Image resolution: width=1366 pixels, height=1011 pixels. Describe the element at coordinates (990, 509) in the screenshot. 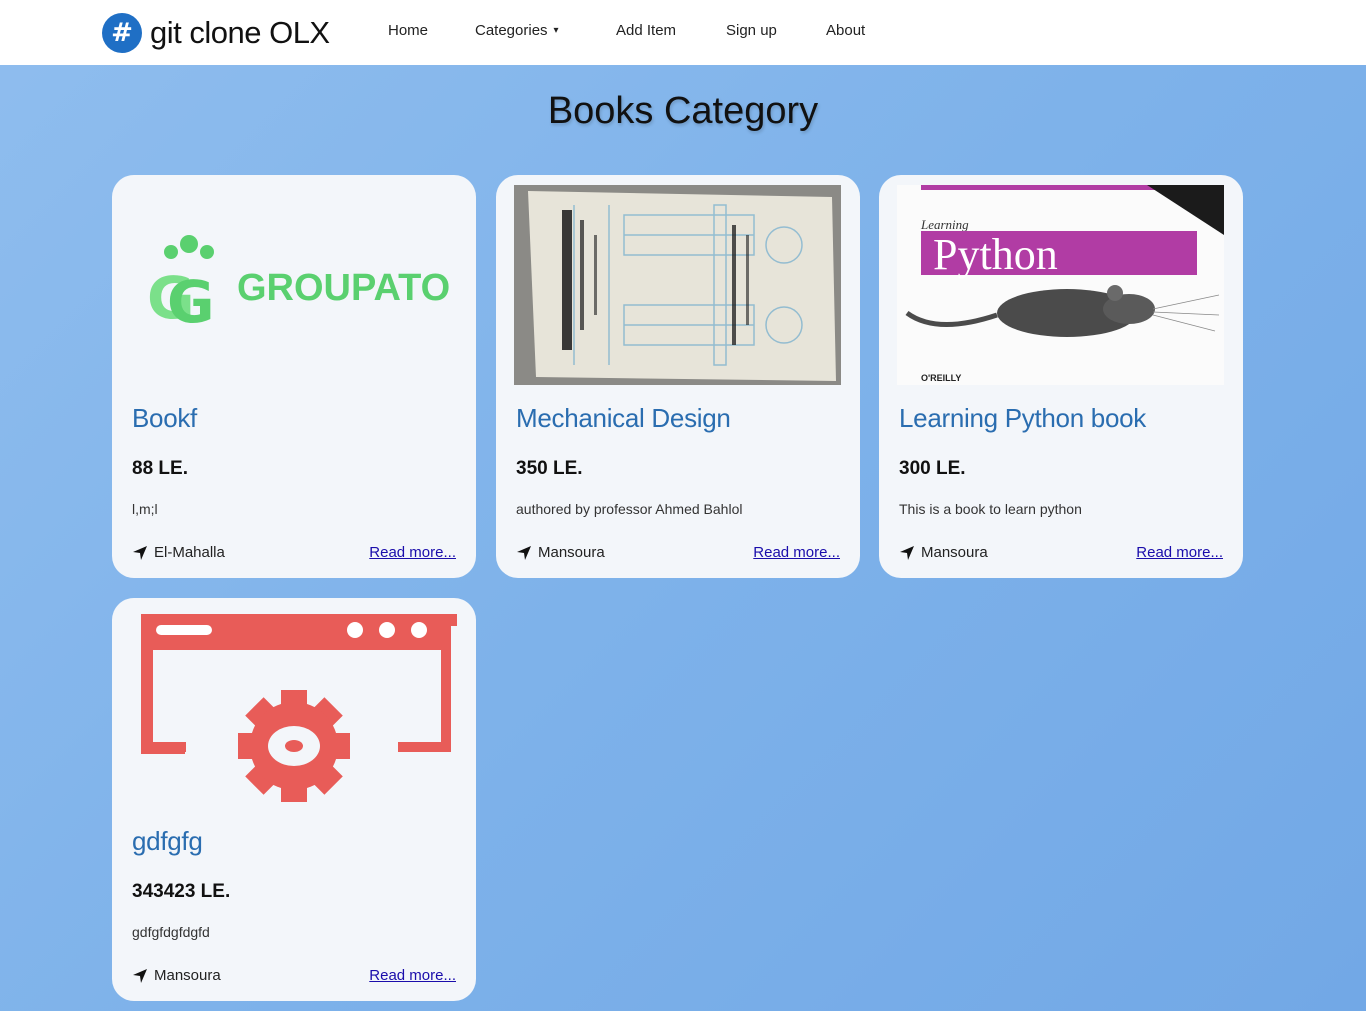

I see `product-description: This is a book to learn python` at that location.